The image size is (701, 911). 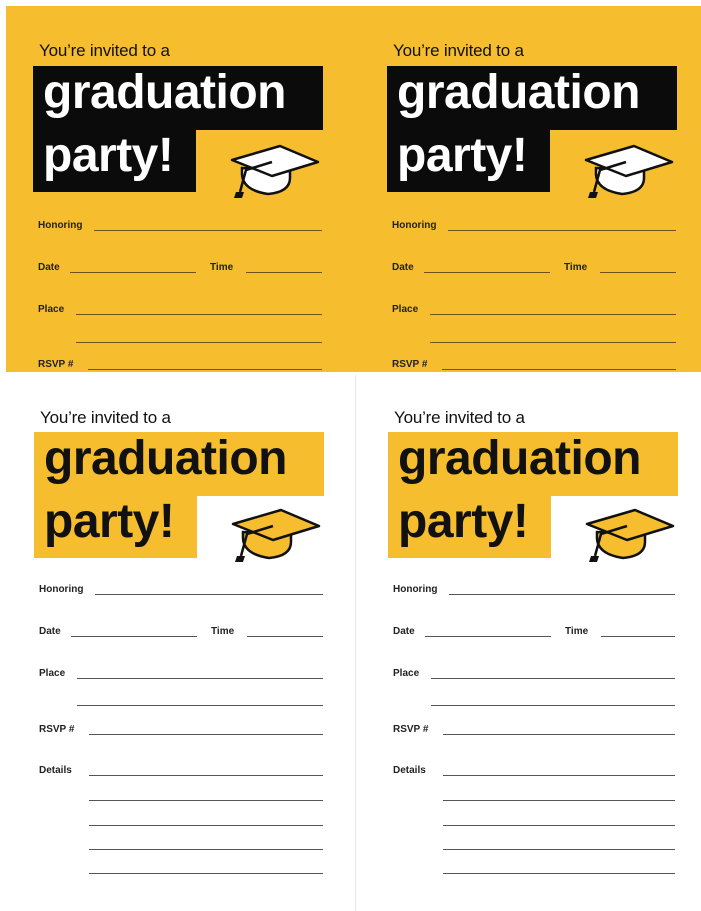 What do you see at coordinates (355, 643) in the screenshot?
I see `card-divider` at bounding box center [355, 643].